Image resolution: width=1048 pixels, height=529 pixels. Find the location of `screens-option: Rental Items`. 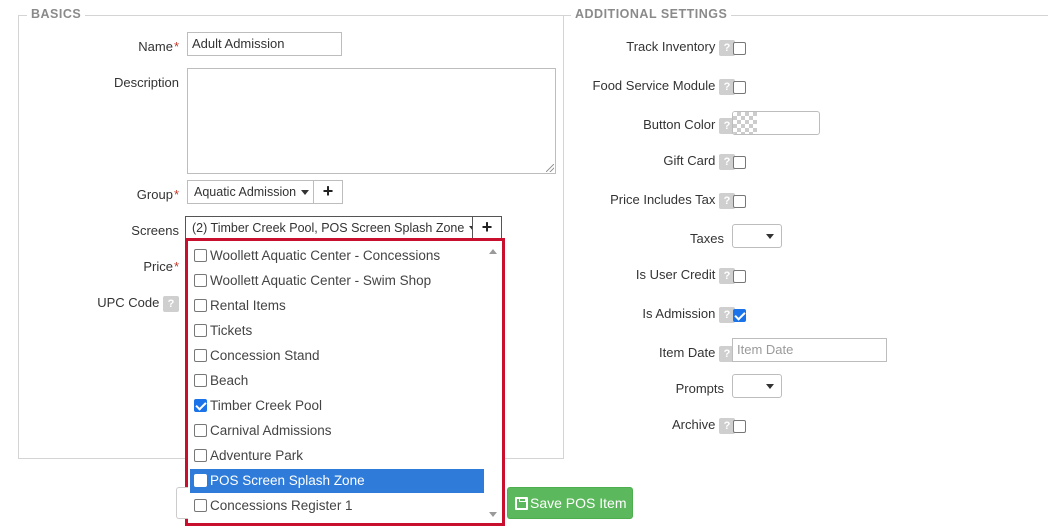

screens-option: Rental Items is located at coordinates (337, 306).